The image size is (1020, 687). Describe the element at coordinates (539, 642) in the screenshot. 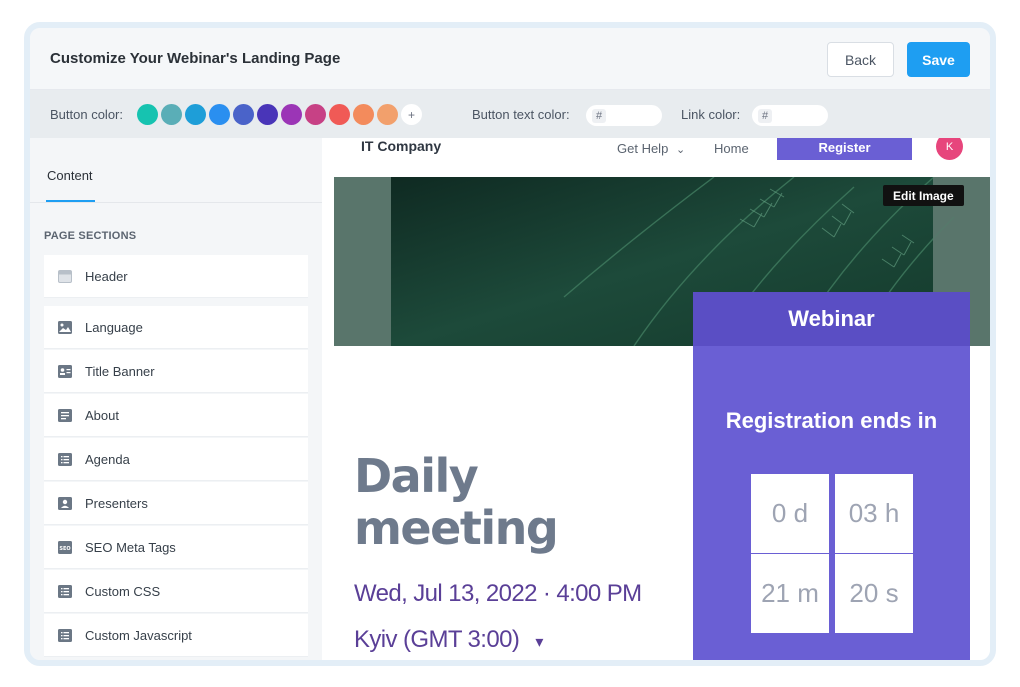

I see `caret-down-icon: ▾` at that location.